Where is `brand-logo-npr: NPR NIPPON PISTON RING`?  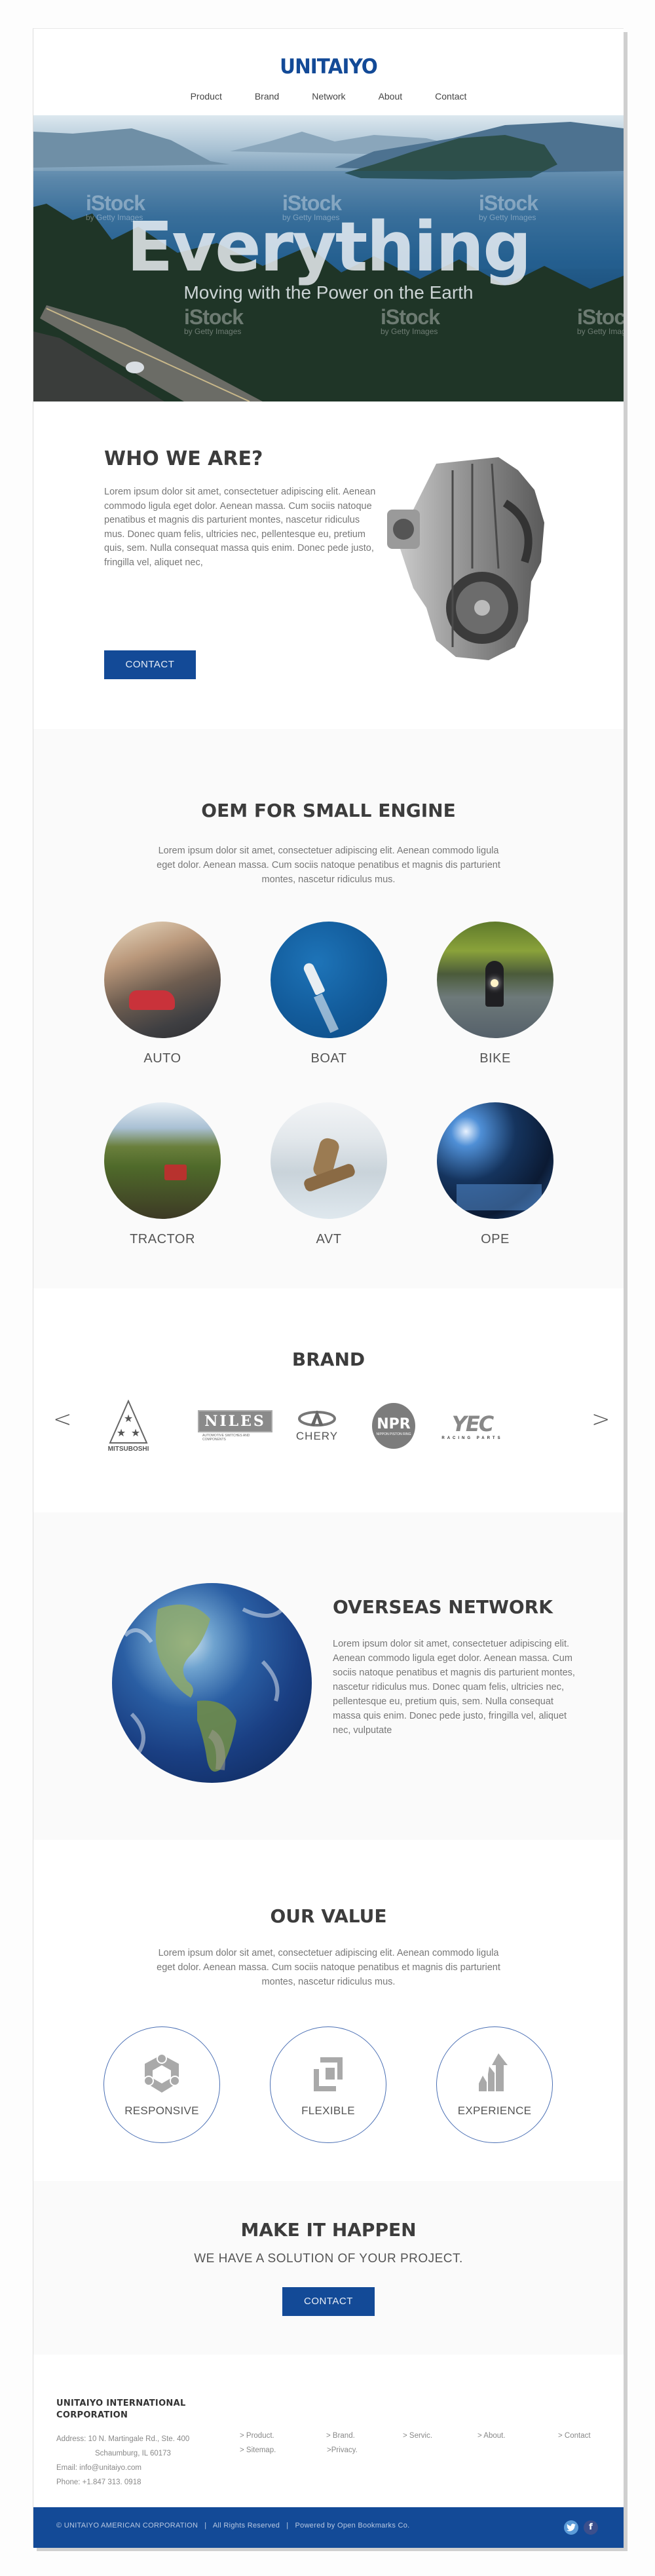 brand-logo-npr: NPR NIPPON PISTON RING is located at coordinates (393, 1426).